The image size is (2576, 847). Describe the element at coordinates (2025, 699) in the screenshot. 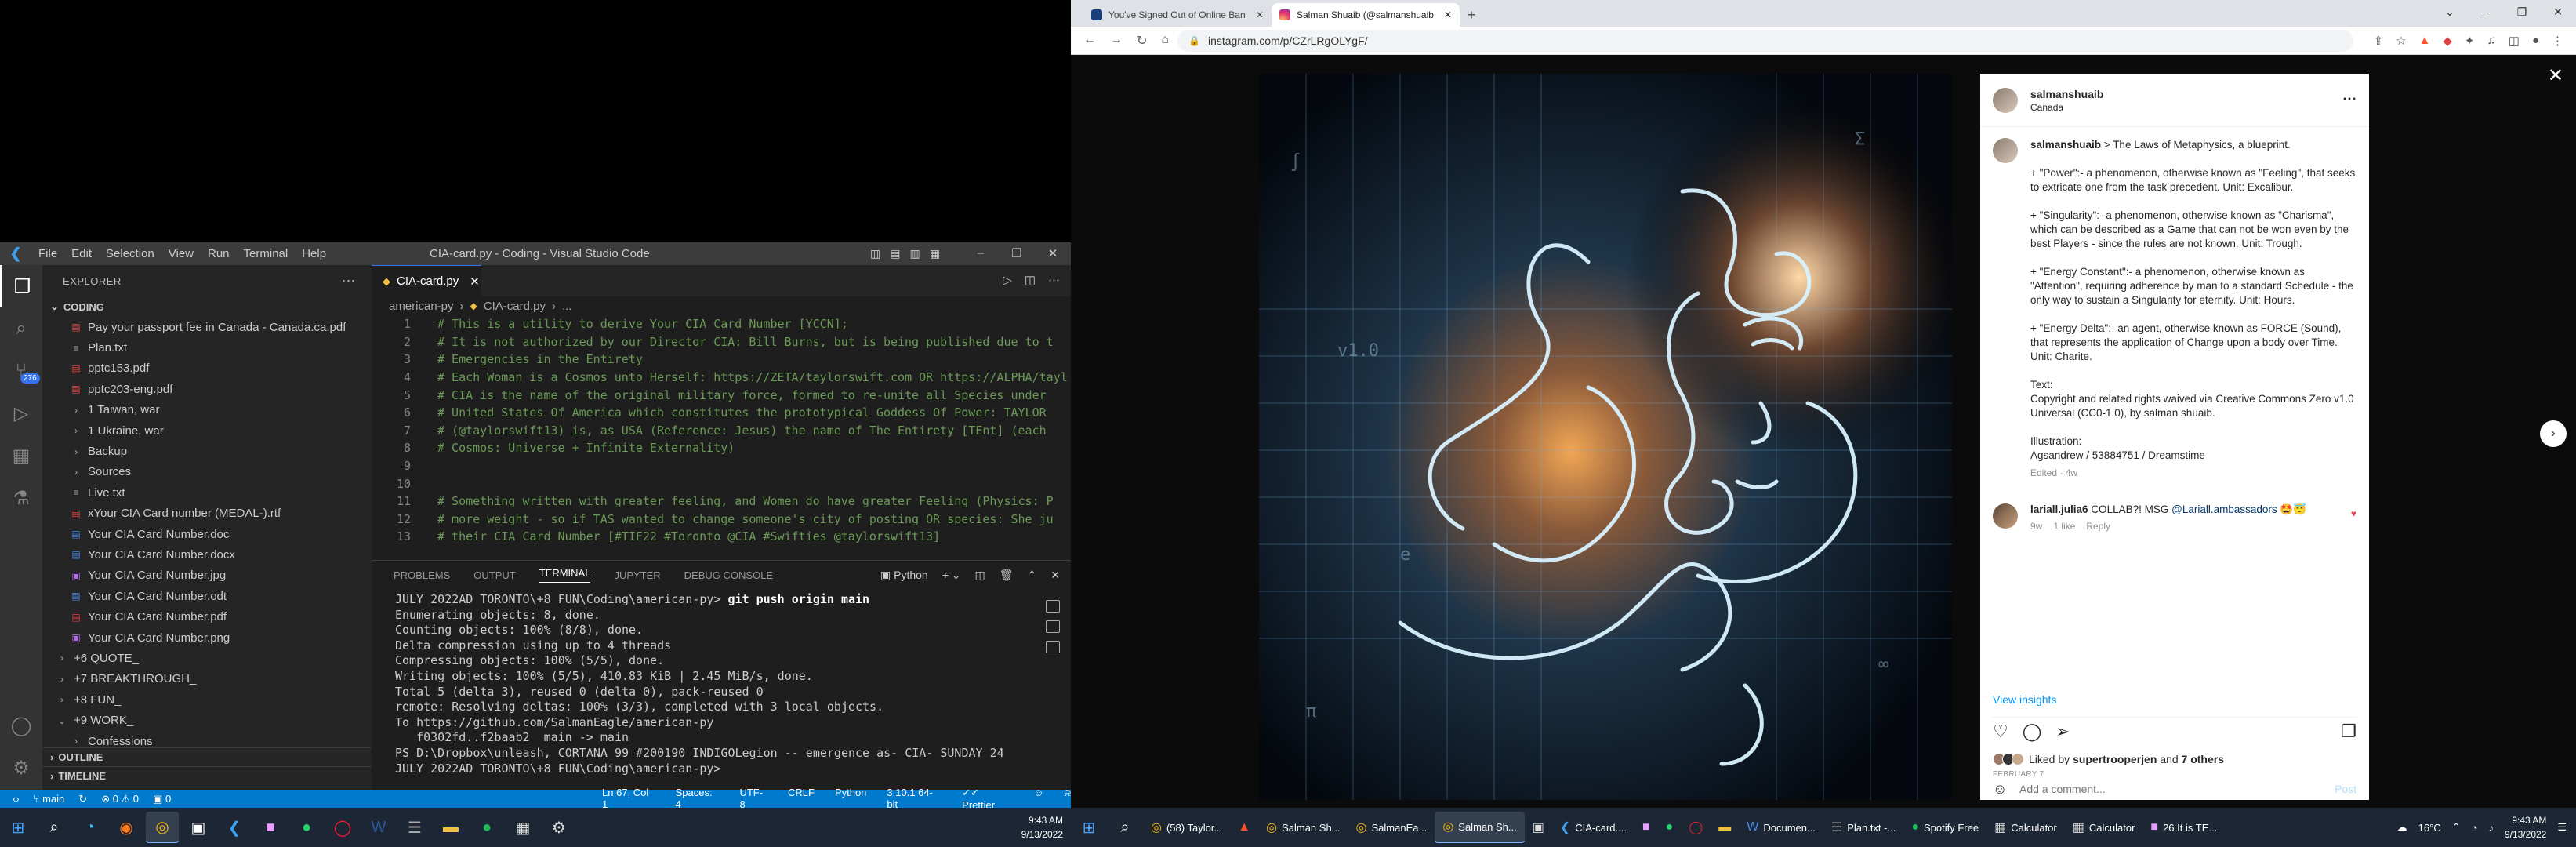

I see `view-insights-link: View insights` at that location.